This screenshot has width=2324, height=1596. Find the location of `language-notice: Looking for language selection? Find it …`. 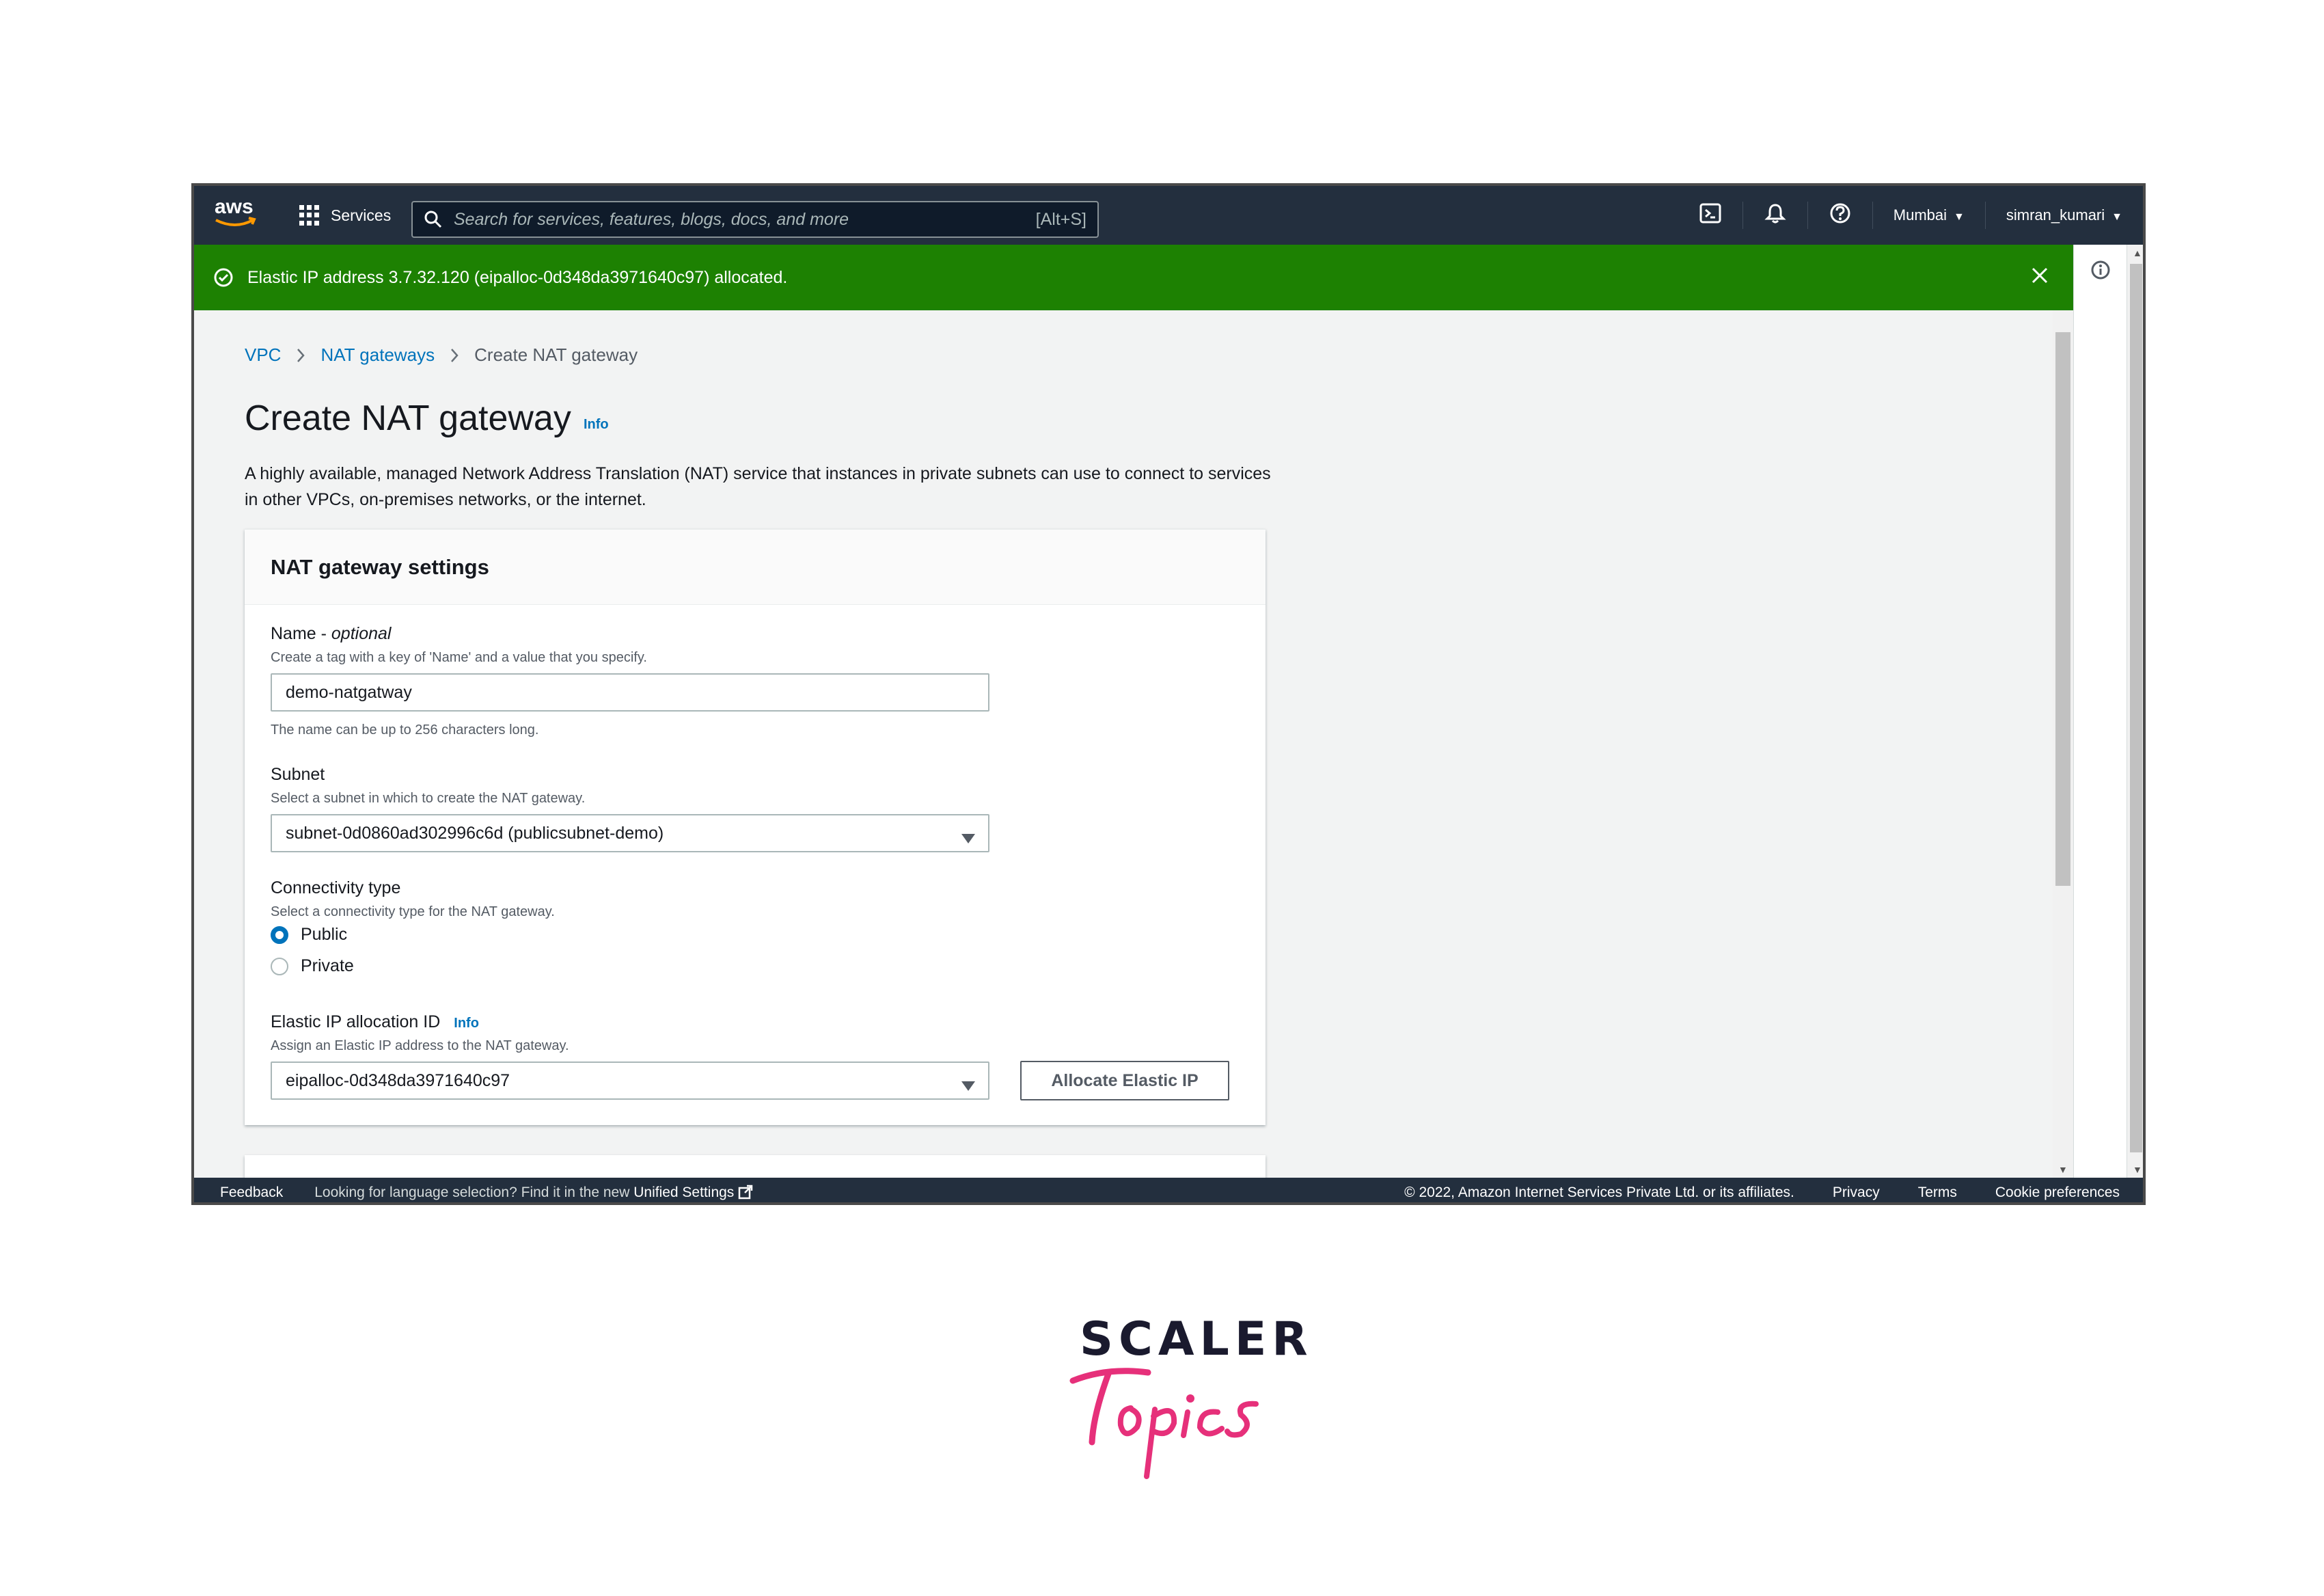

language-notice: Looking for language selection? Find it … is located at coordinates (533, 1193).